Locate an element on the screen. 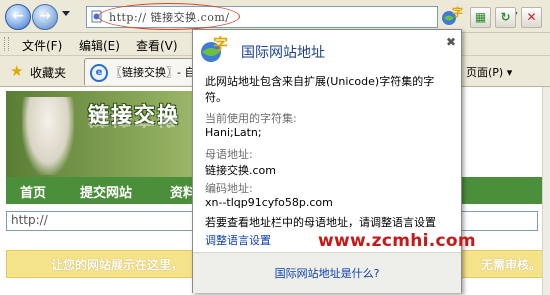 The image size is (550, 295). charset-label: 当前使用的字符集: is located at coordinates (251, 118).